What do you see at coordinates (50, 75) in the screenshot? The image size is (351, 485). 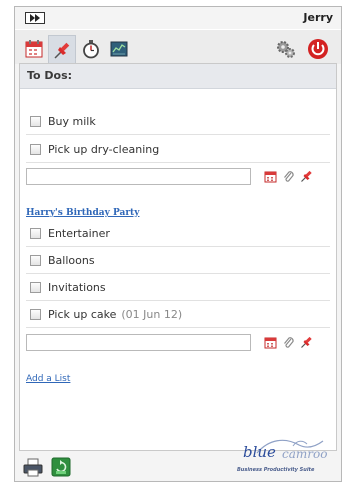 I see `page-title: To Dos:` at bounding box center [50, 75].